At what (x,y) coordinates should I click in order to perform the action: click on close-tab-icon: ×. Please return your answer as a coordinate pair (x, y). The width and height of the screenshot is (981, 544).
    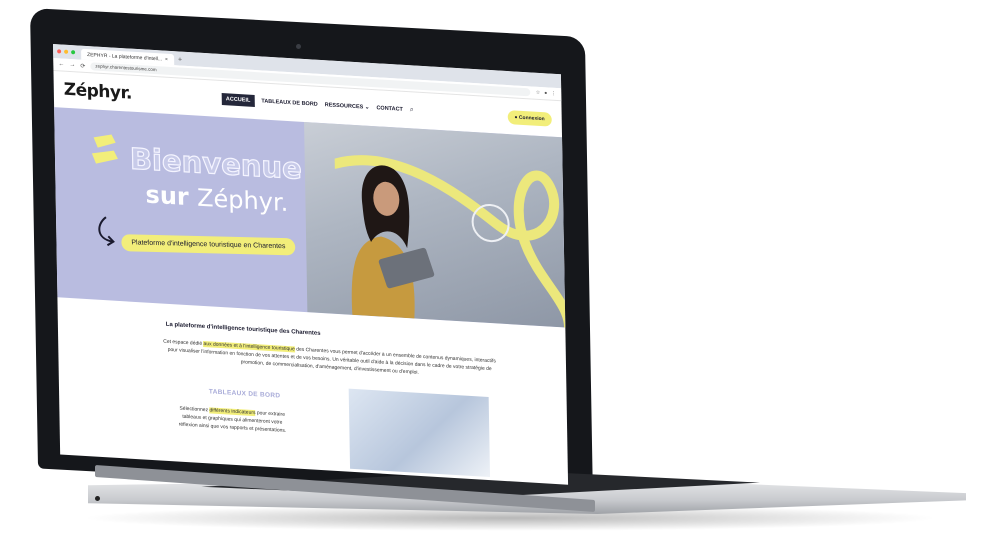
    Looking at the image, I should click on (166, 59).